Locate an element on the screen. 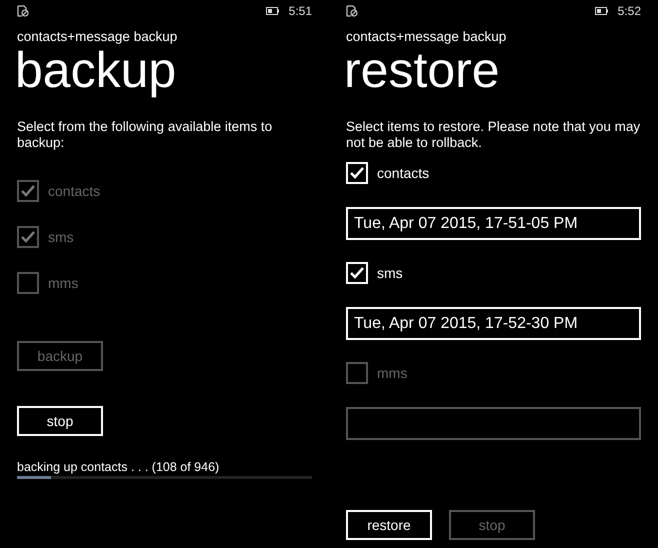 This screenshot has height=548, width=658. description-text: Select from the following available items to backup: is located at coordinates (145, 135).